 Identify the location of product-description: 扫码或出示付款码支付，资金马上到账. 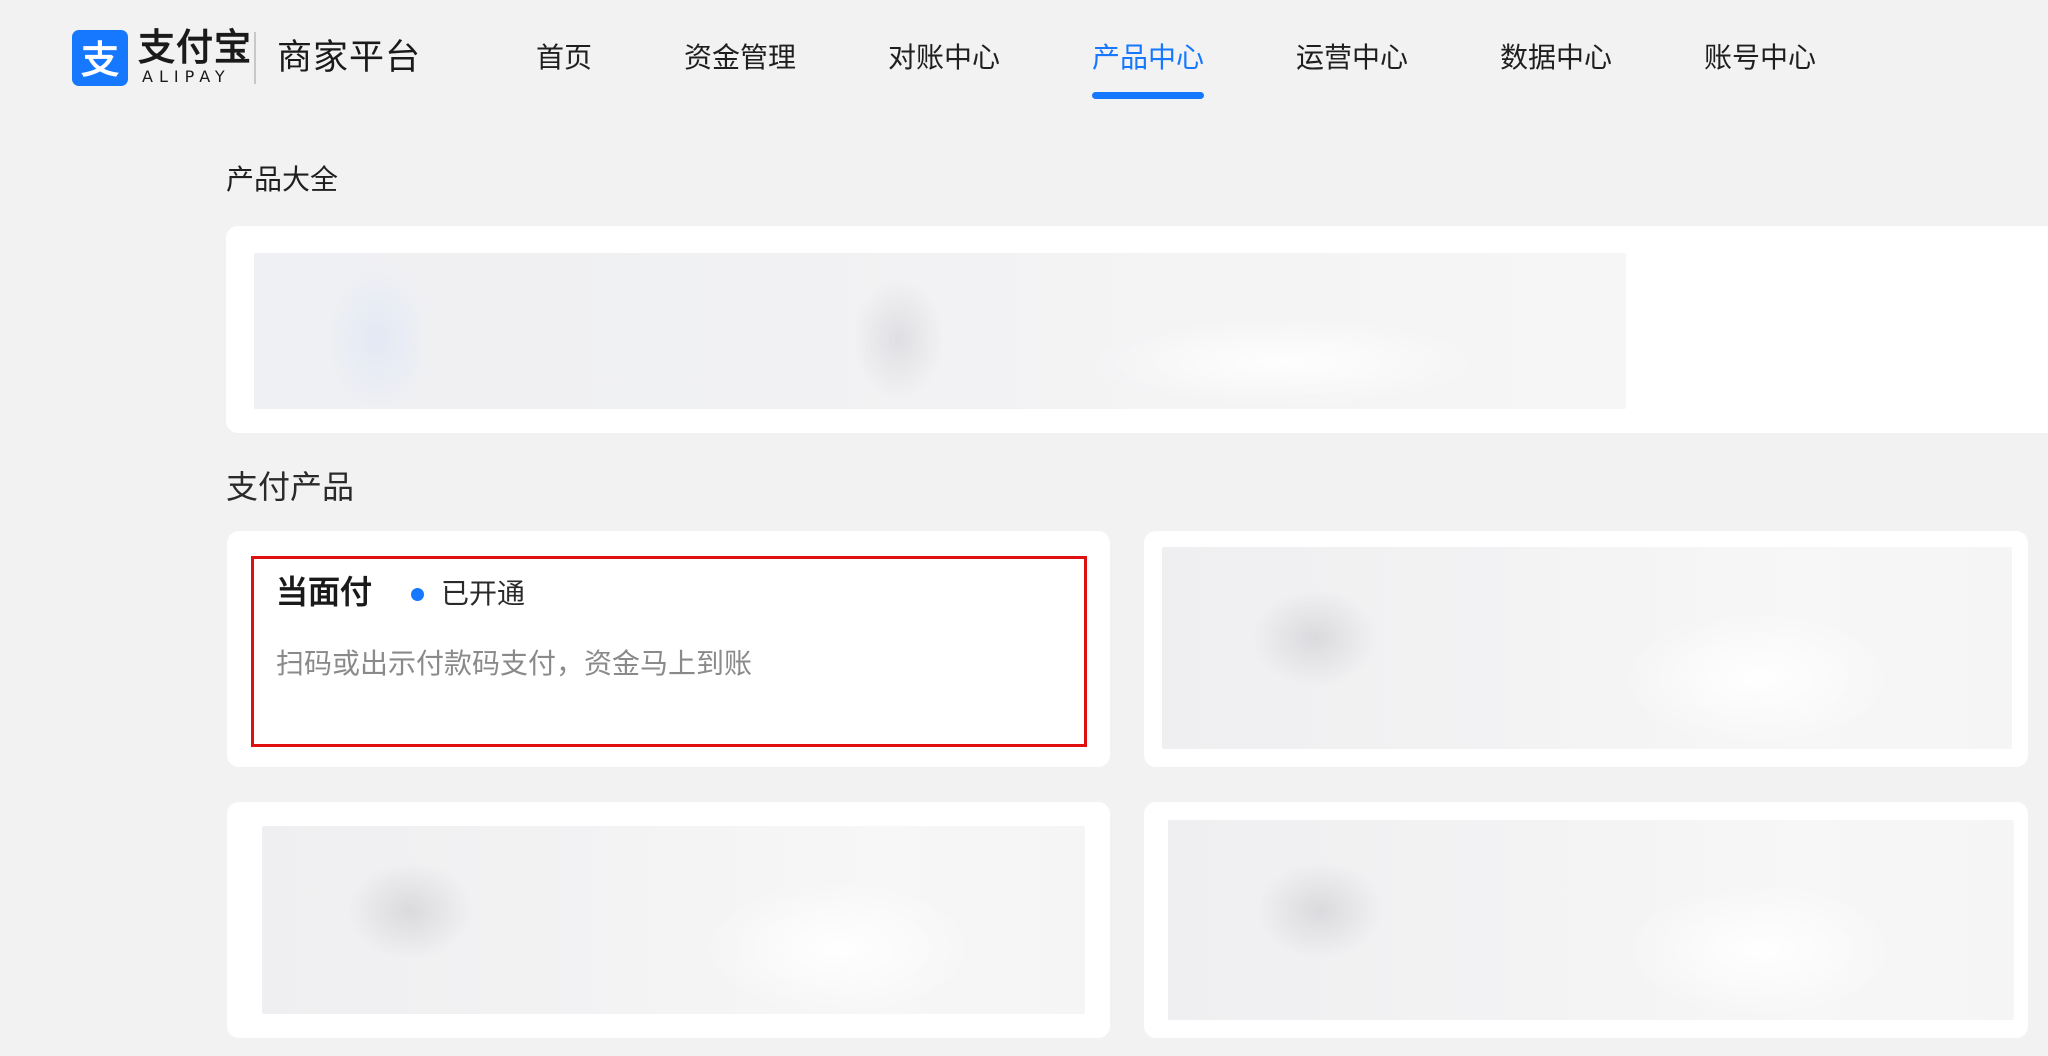
(514, 663).